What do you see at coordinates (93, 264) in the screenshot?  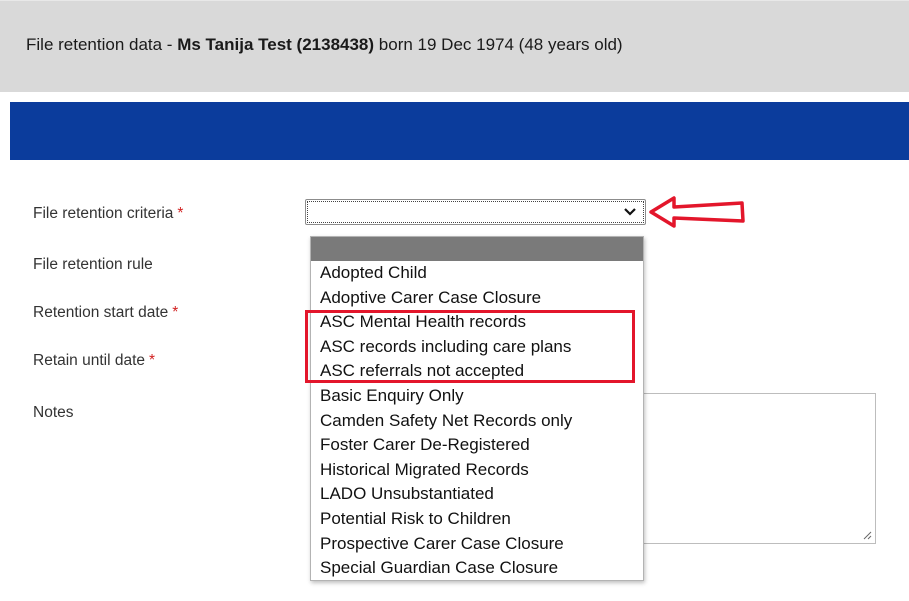 I see `rule-label: File retention rule` at bounding box center [93, 264].